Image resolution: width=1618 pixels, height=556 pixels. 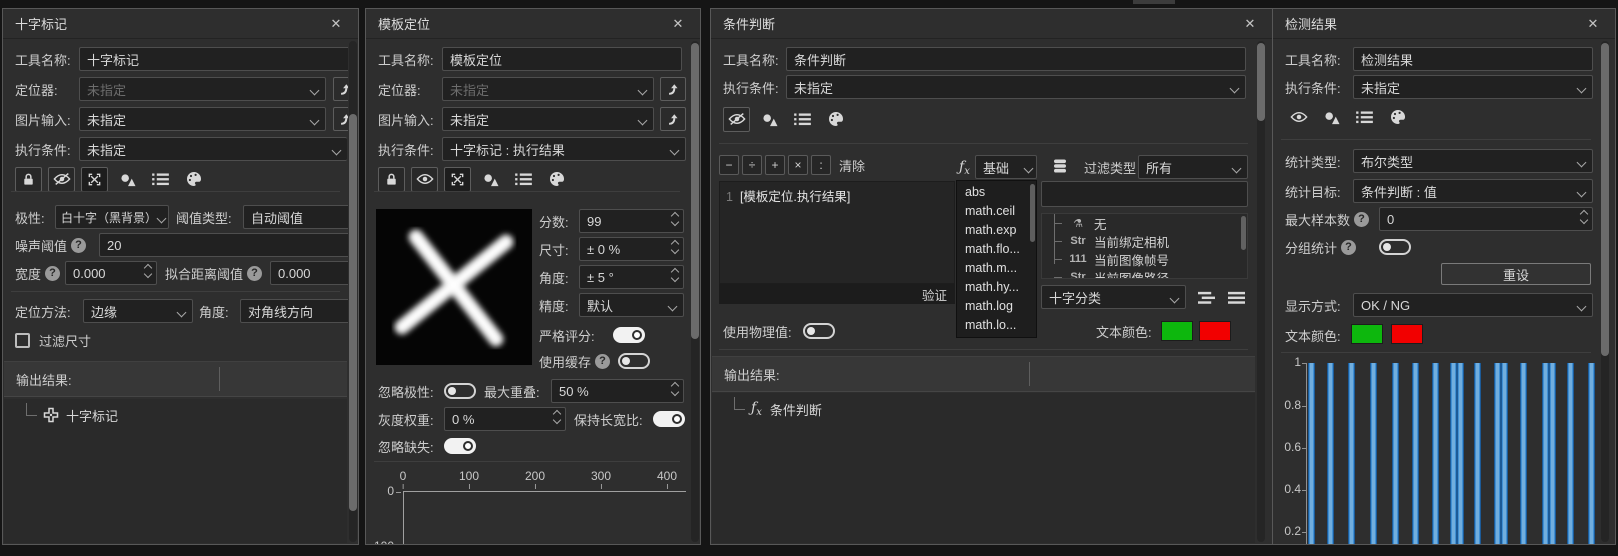 What do you see at coordinates (309, 273) in the screenshot?
I see `fit-distance-input: 0.000` at bounding box center [309, 273].